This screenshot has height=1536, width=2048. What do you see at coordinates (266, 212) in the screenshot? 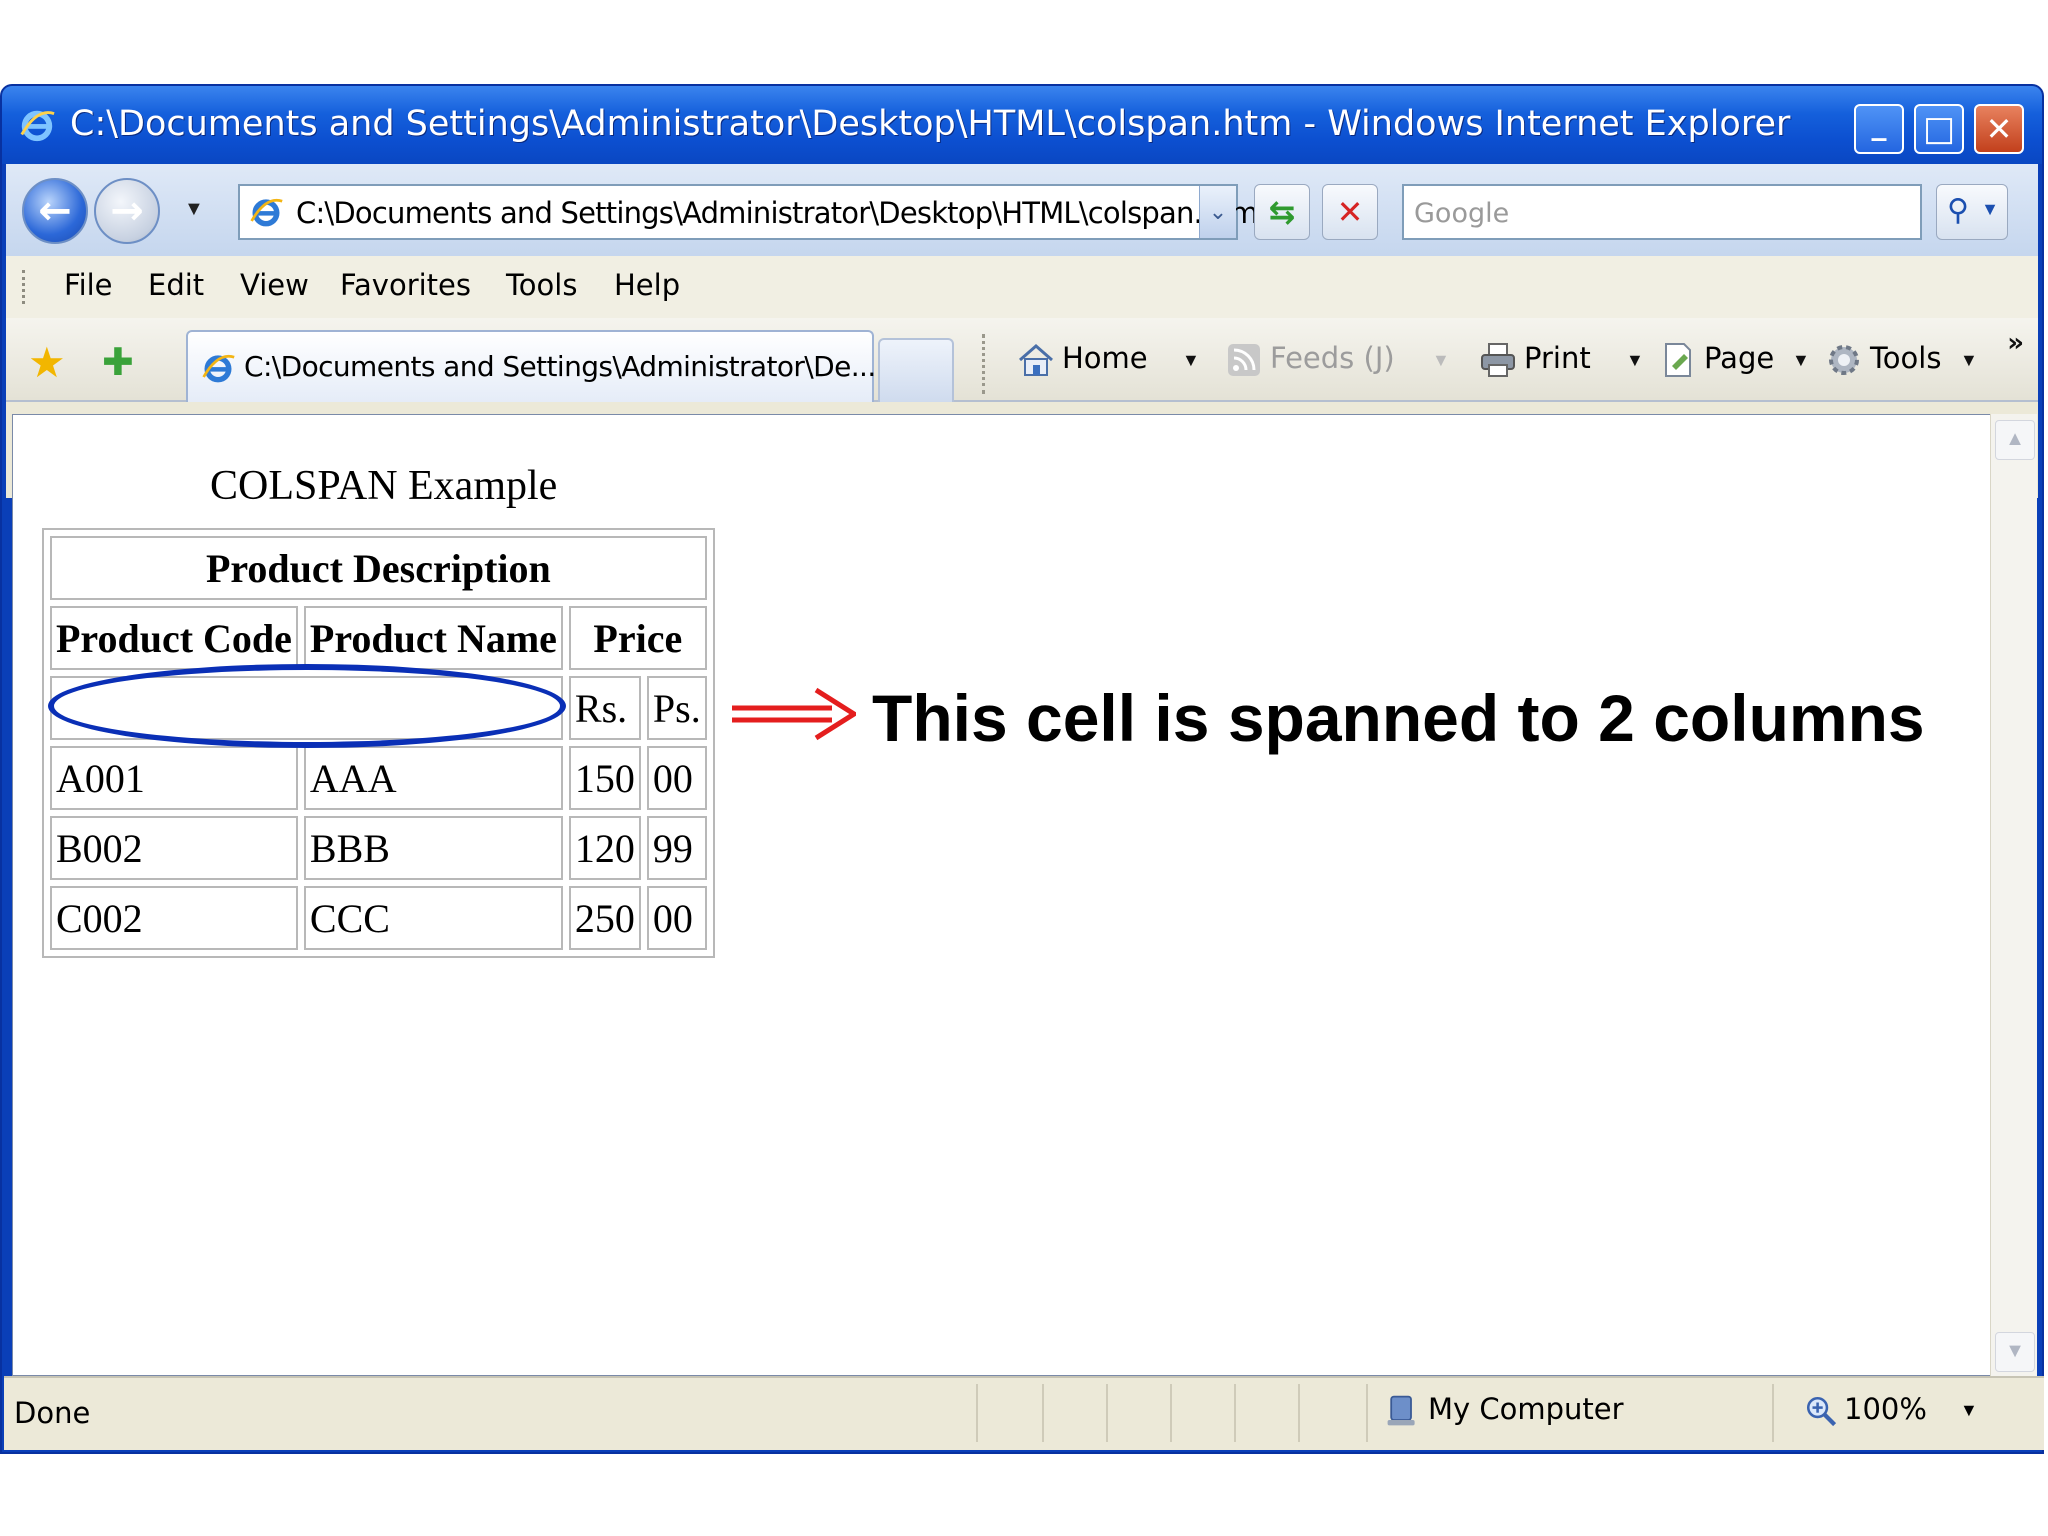
I see `page-ie-icon` at bounding box center [266, 212].